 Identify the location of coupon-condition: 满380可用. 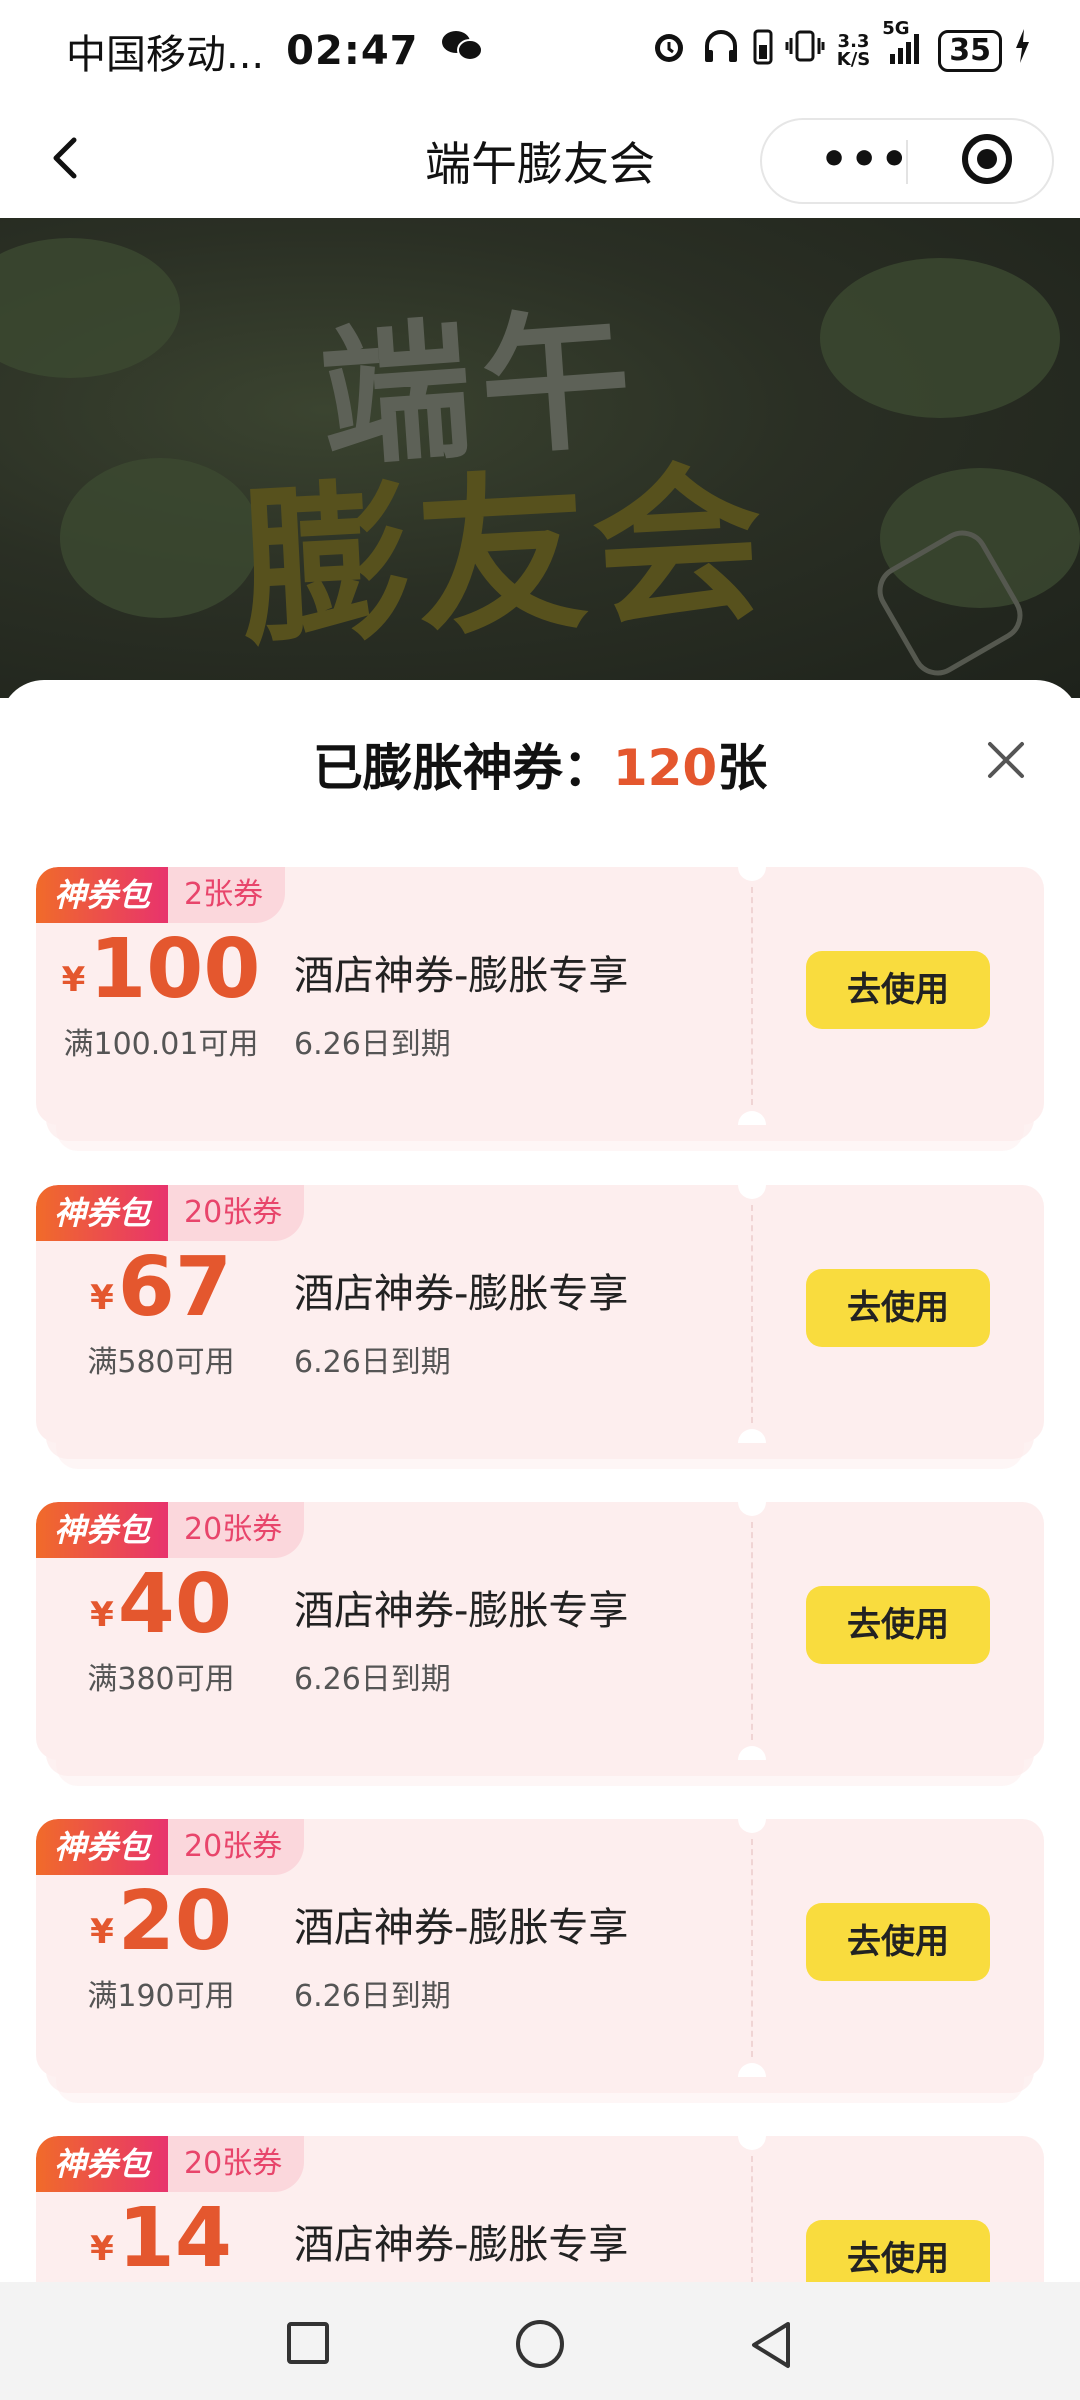
(161, 1679).